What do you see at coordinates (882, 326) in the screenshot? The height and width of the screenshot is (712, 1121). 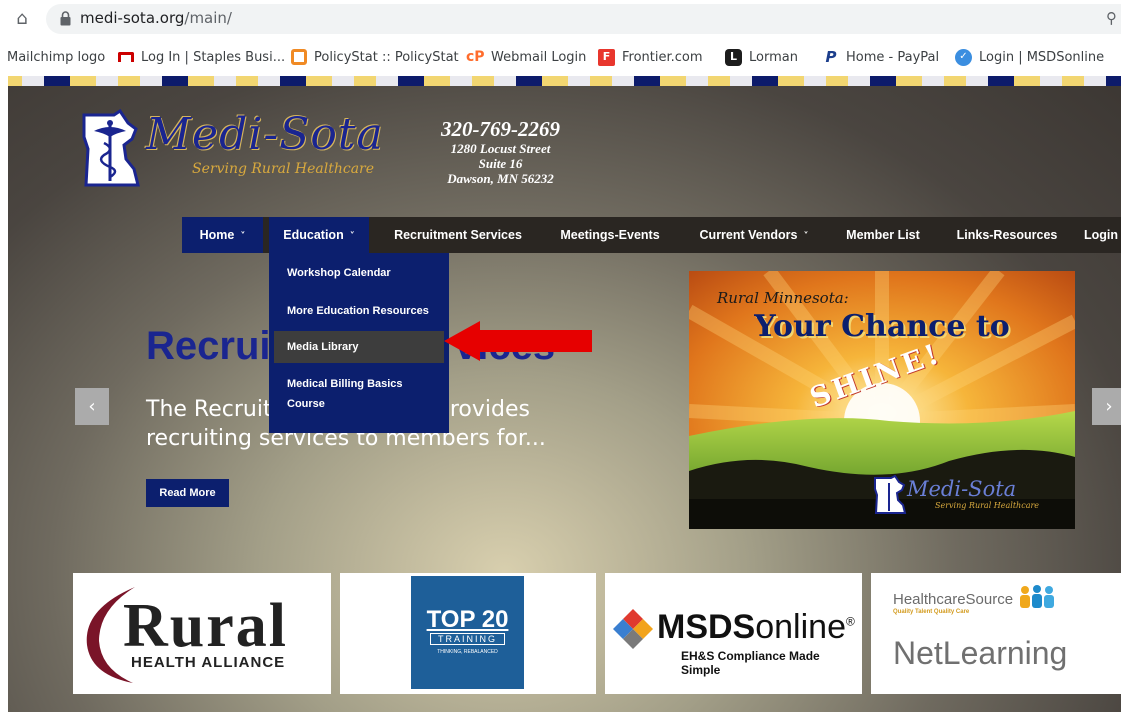 I see `banner-title: Your Chance to` at bounding box center [882, 326].